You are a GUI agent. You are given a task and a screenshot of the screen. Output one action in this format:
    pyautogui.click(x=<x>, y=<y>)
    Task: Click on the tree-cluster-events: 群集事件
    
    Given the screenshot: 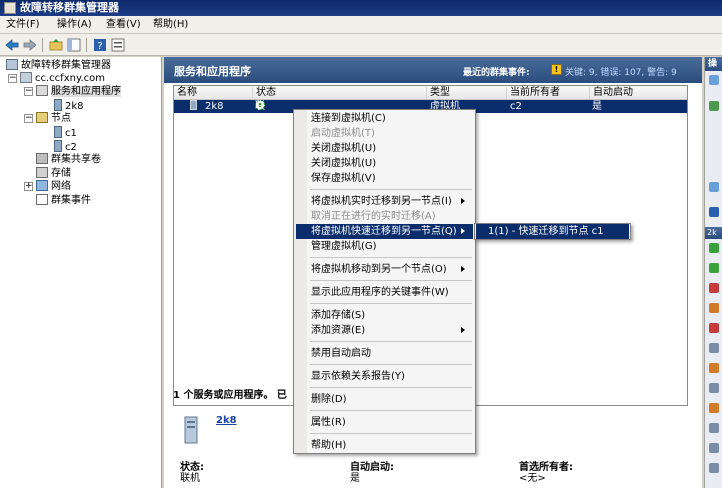 What is the action you would take?
    pyautogui.click(x=63, y=200)
    